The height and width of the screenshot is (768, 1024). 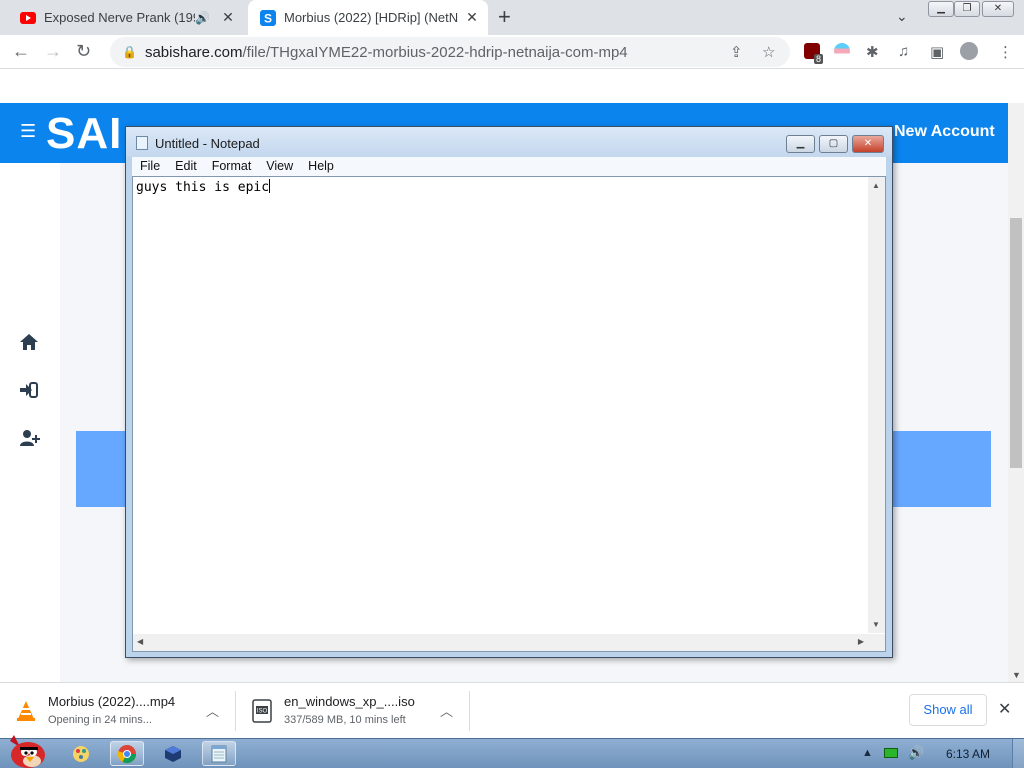 I want to click on menu-help: Help, so click(x=320, y=166).